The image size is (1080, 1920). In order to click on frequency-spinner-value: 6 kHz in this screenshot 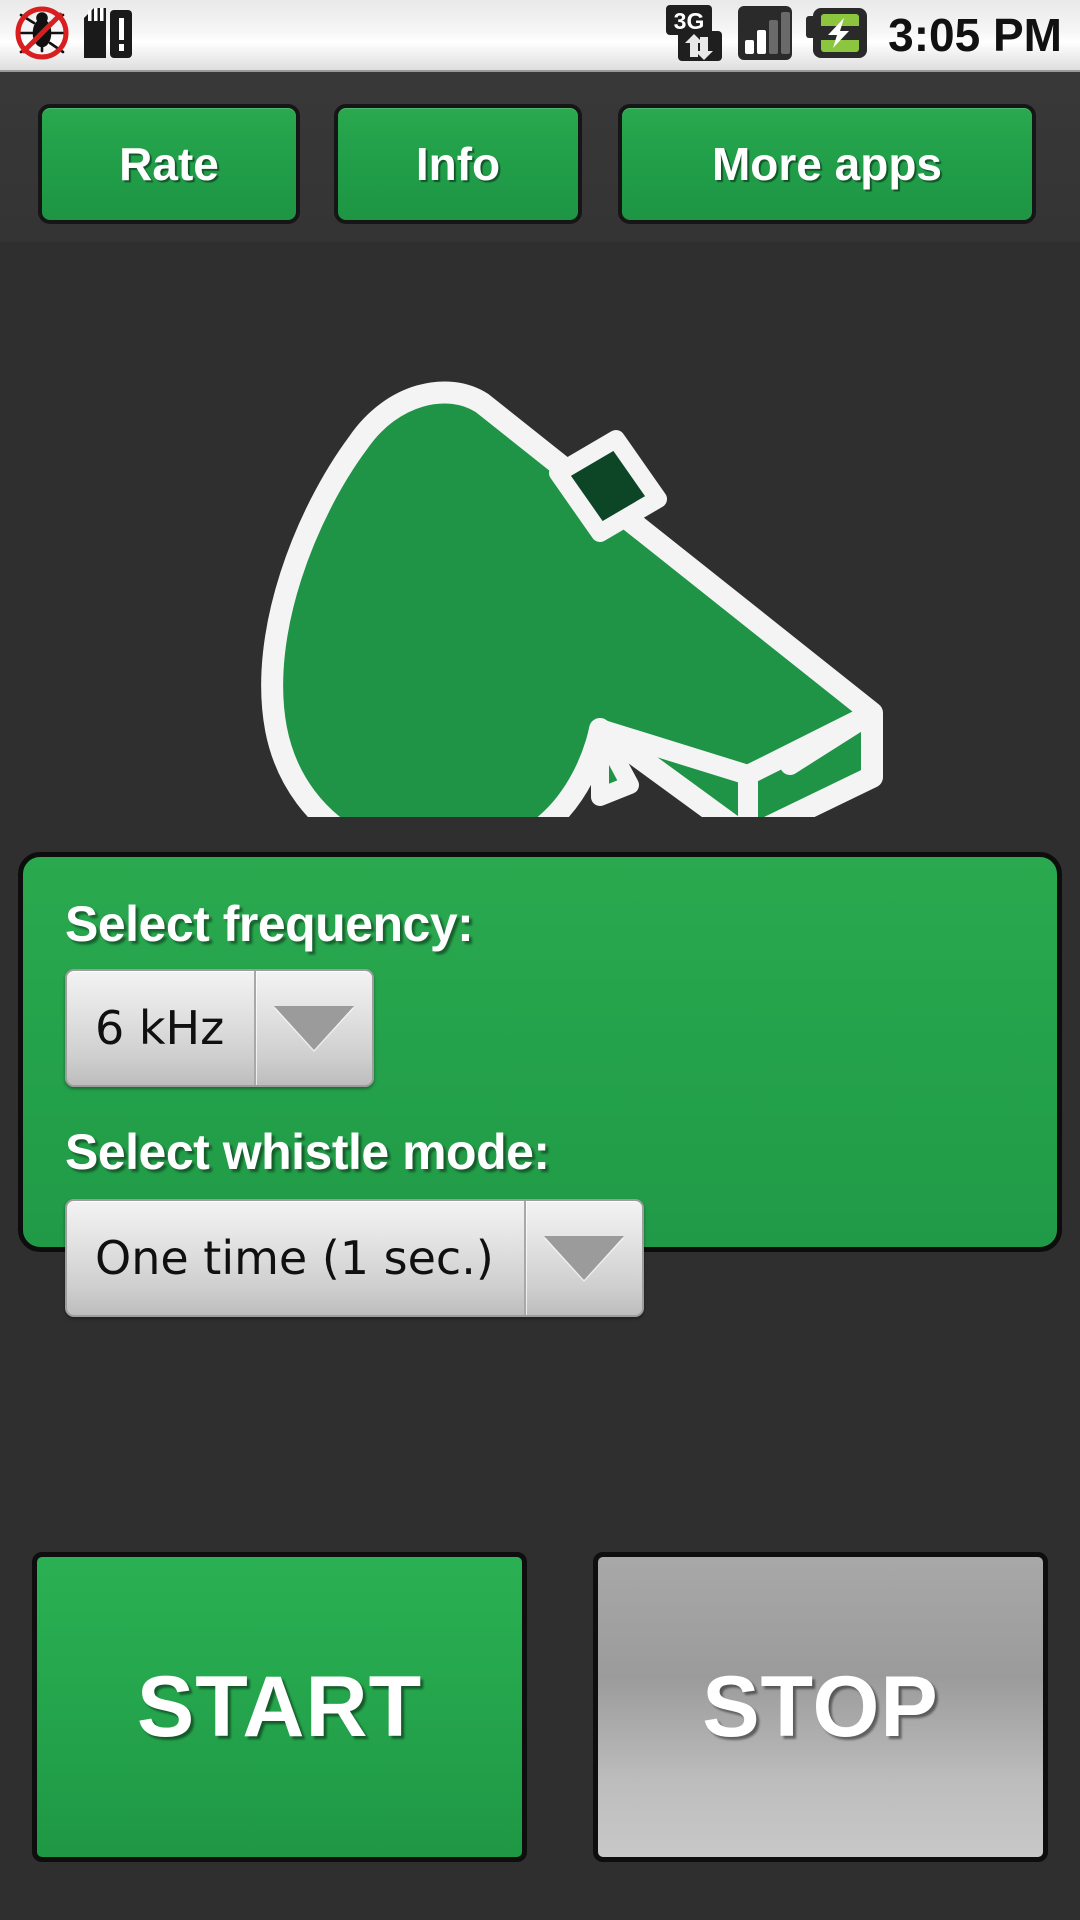, I will do `click(160, 1028)`.